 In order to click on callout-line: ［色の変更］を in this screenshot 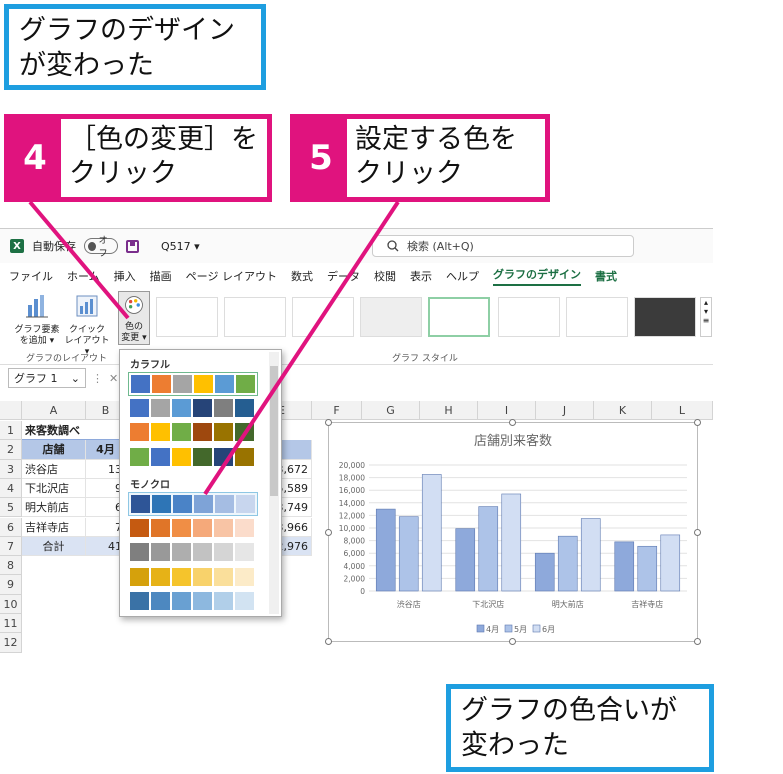, I will do `click(163, 139)`.